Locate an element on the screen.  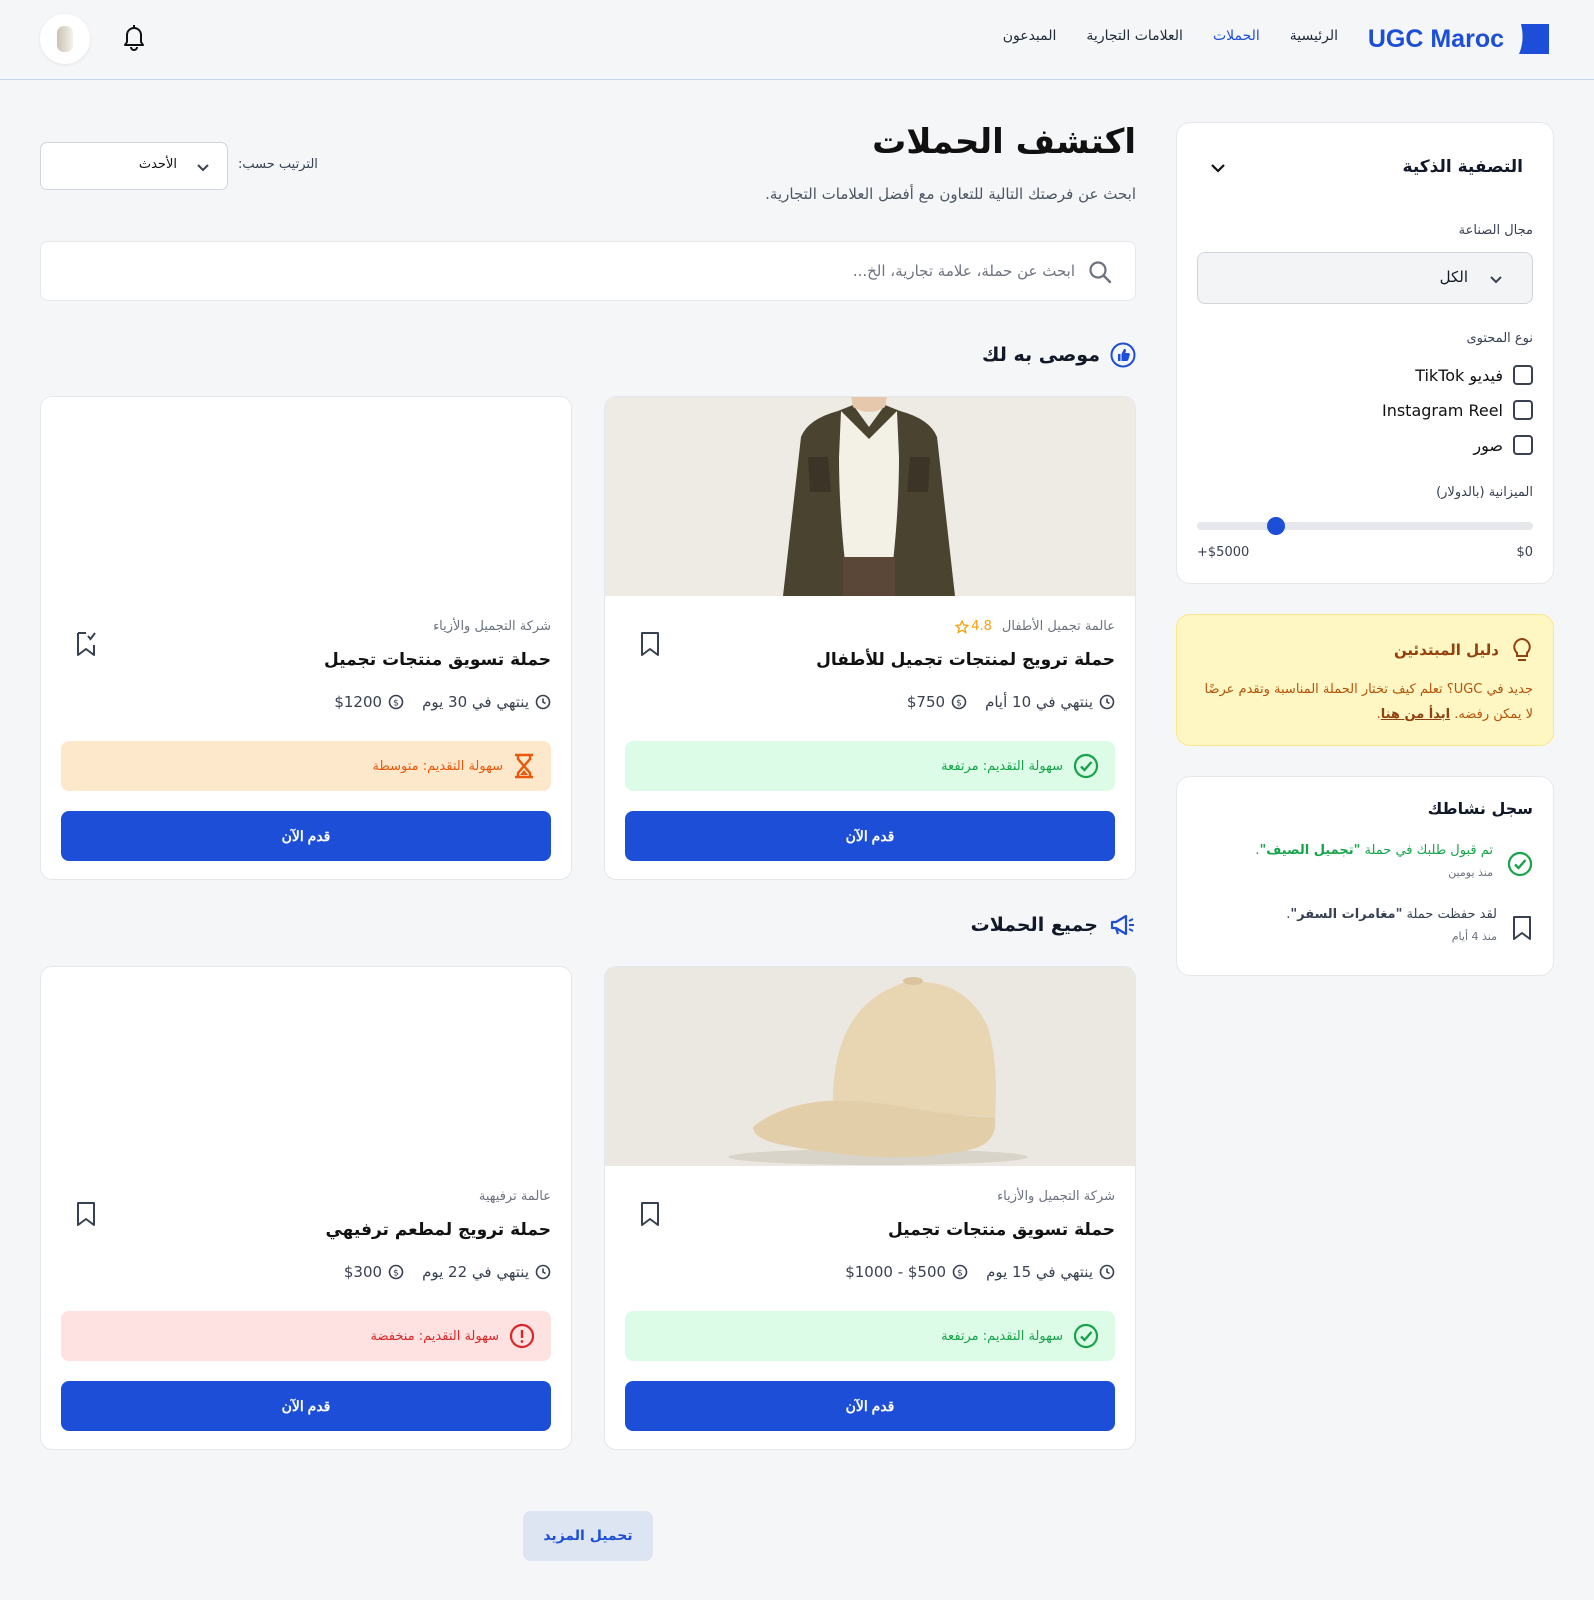
deadline: ينتهي في 10 أيام is located at coordinates (1050, 702).